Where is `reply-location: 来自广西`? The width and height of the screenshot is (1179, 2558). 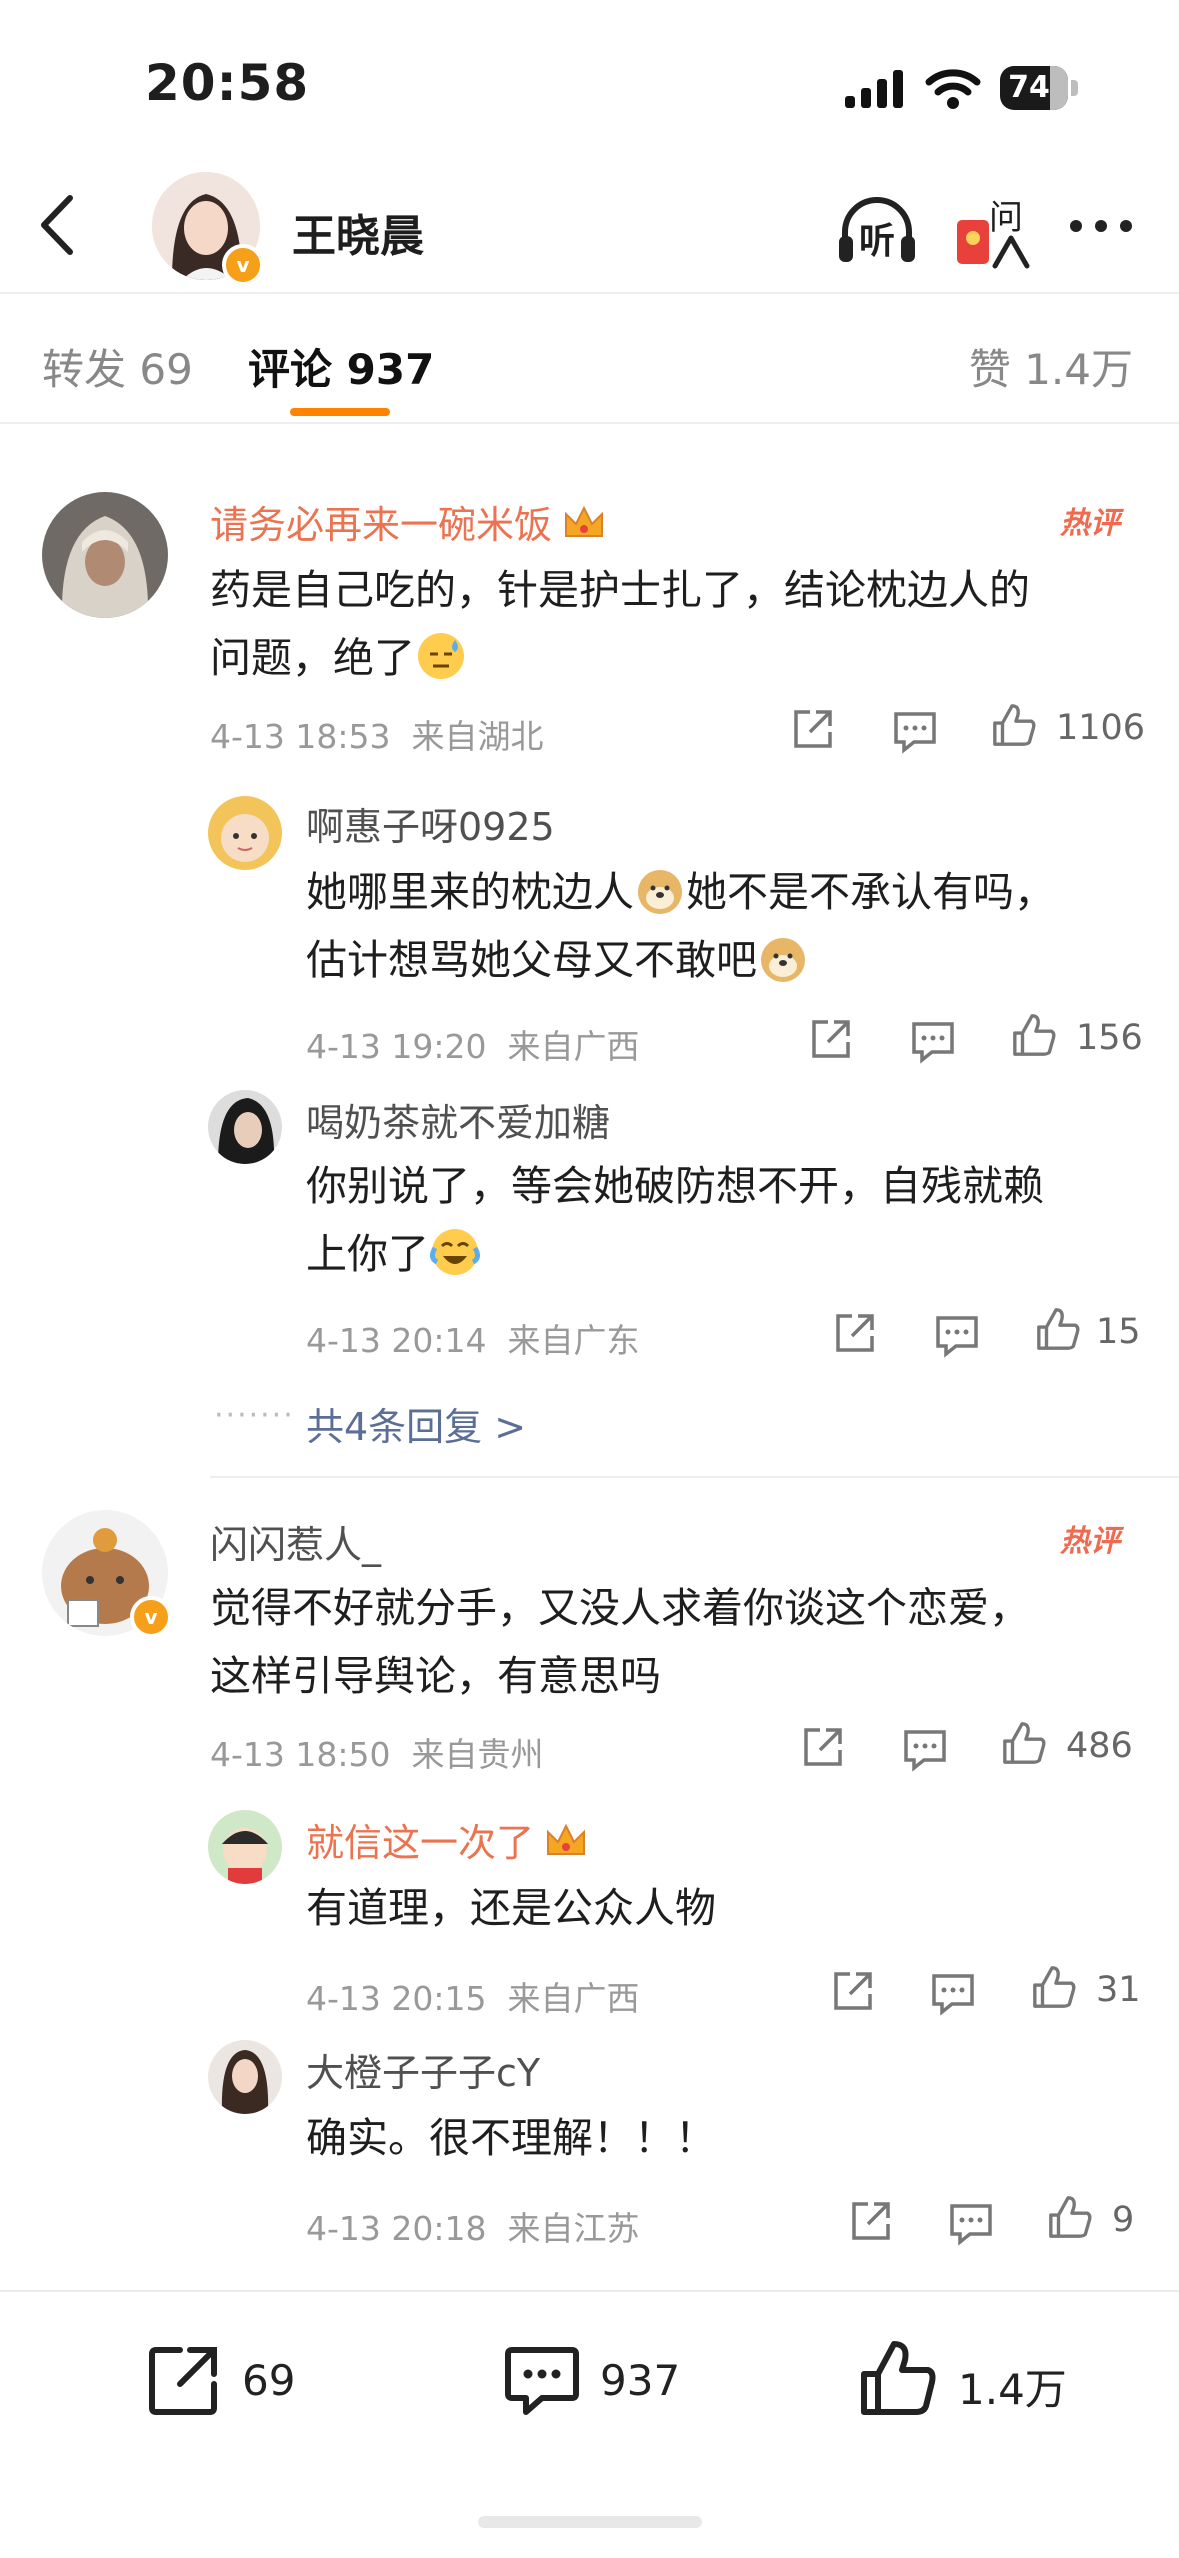 reply-location: 来自广西 is located at coordinates (573, 1998).